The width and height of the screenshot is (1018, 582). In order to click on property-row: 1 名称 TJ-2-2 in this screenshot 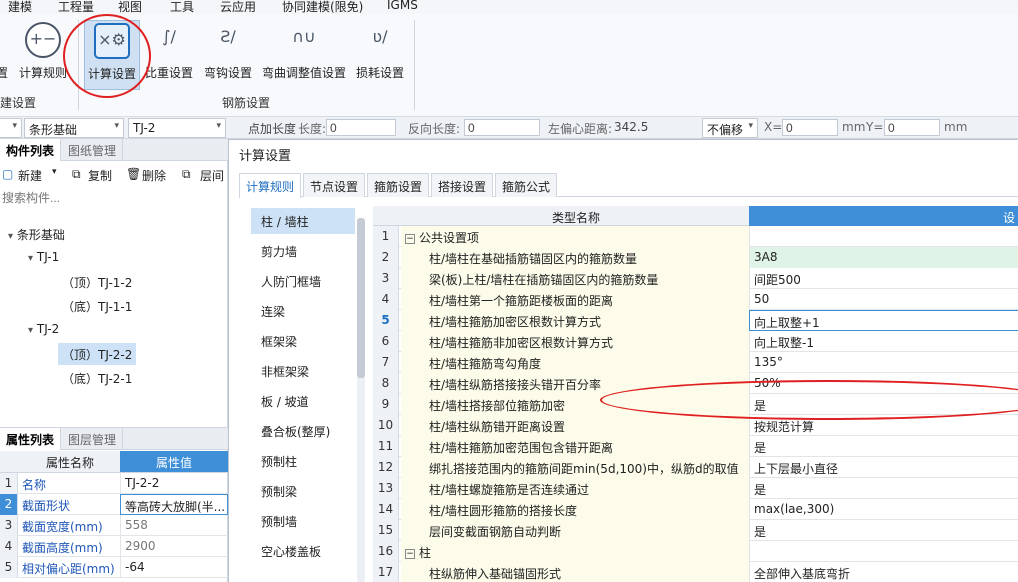, I will do `click(114, 483)`.